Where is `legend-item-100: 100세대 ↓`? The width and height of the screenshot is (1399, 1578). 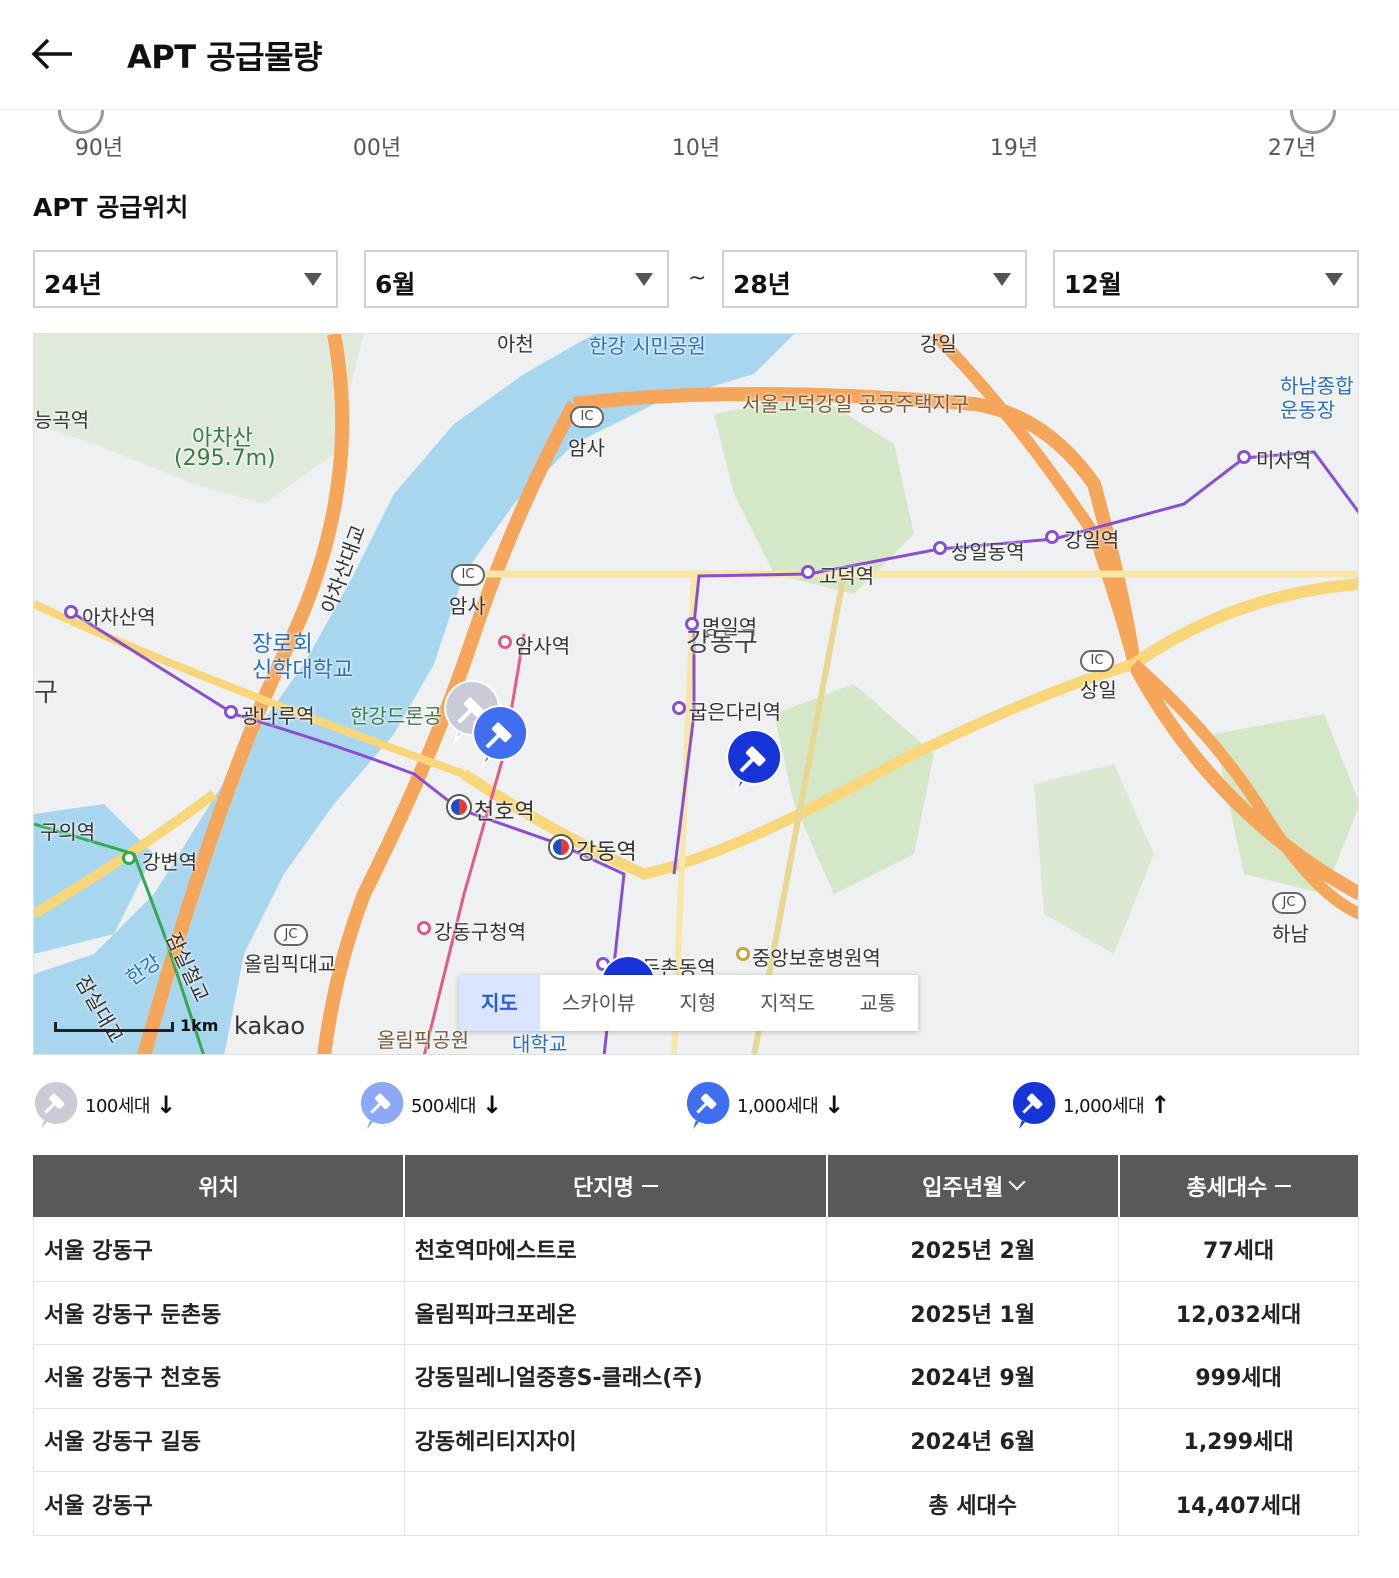
legend-item-100: 100세대 ↓ is located at coordinates (104, 1105).